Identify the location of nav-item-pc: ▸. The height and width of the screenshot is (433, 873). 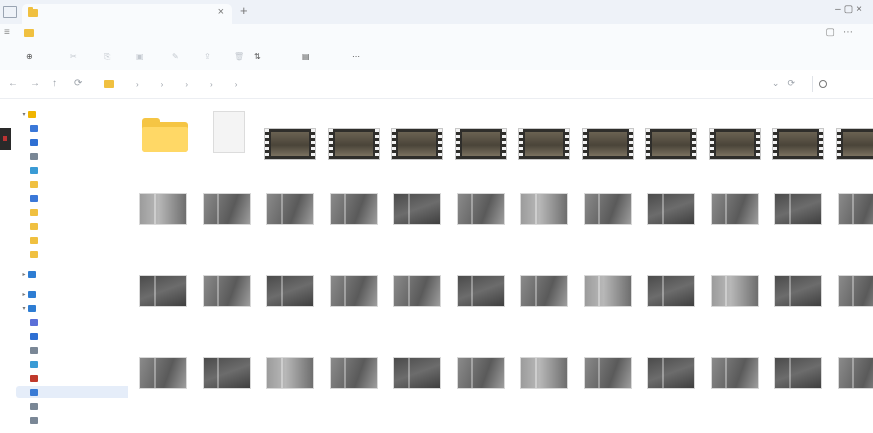
(73, 294).